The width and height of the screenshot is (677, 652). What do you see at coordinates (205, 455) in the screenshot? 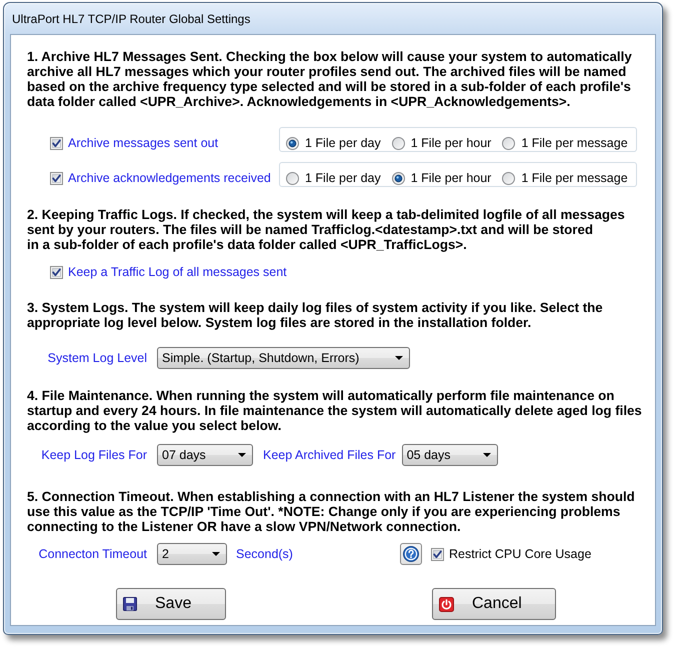
I see `dropdown: 07 days` at bounding box center [205, 455].